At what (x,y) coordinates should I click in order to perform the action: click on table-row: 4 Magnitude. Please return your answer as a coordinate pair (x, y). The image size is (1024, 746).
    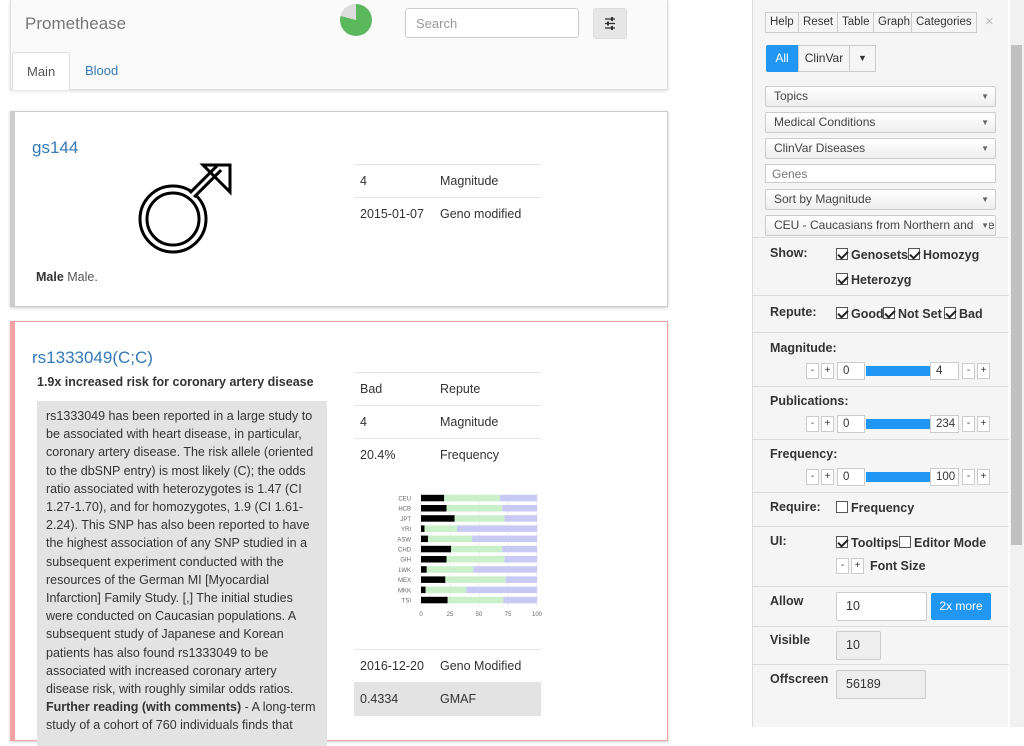
    Looking at the image, I should click on (447, 181).